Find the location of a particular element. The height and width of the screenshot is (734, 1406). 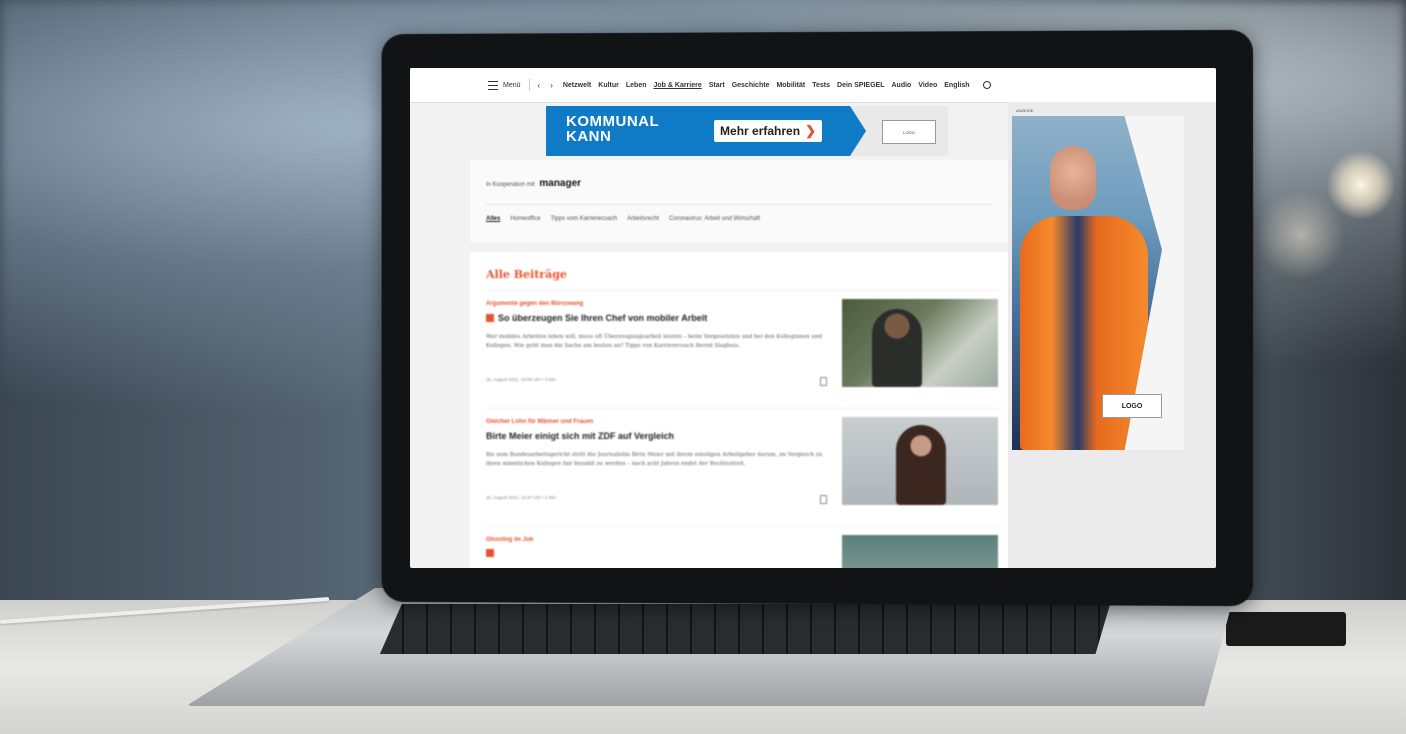

article-meta: 25. August 2021, 10:06 Uhr • 3 Min is located at coordinates (521, 379).